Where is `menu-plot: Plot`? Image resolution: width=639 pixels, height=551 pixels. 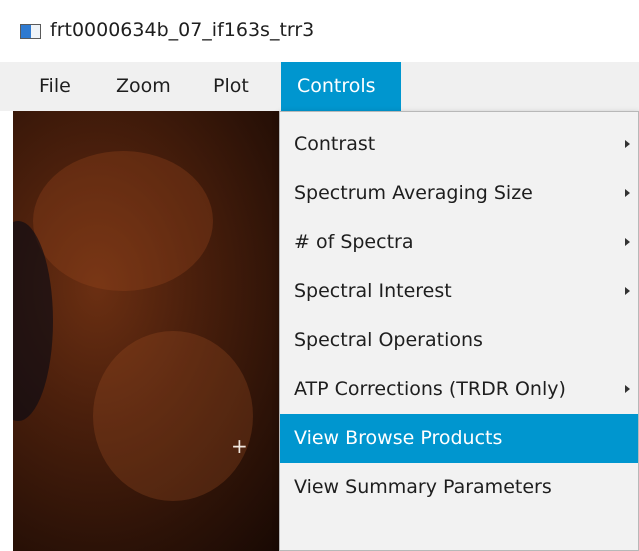 menu-plot: Plot is located at coordinates (231, 86).